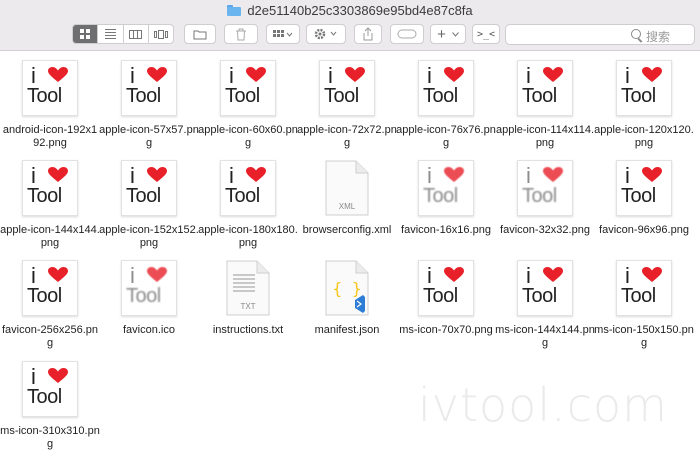 This screenshot has width=700, height=465. I want to click on folder-outline-icon, so click(200, 34).